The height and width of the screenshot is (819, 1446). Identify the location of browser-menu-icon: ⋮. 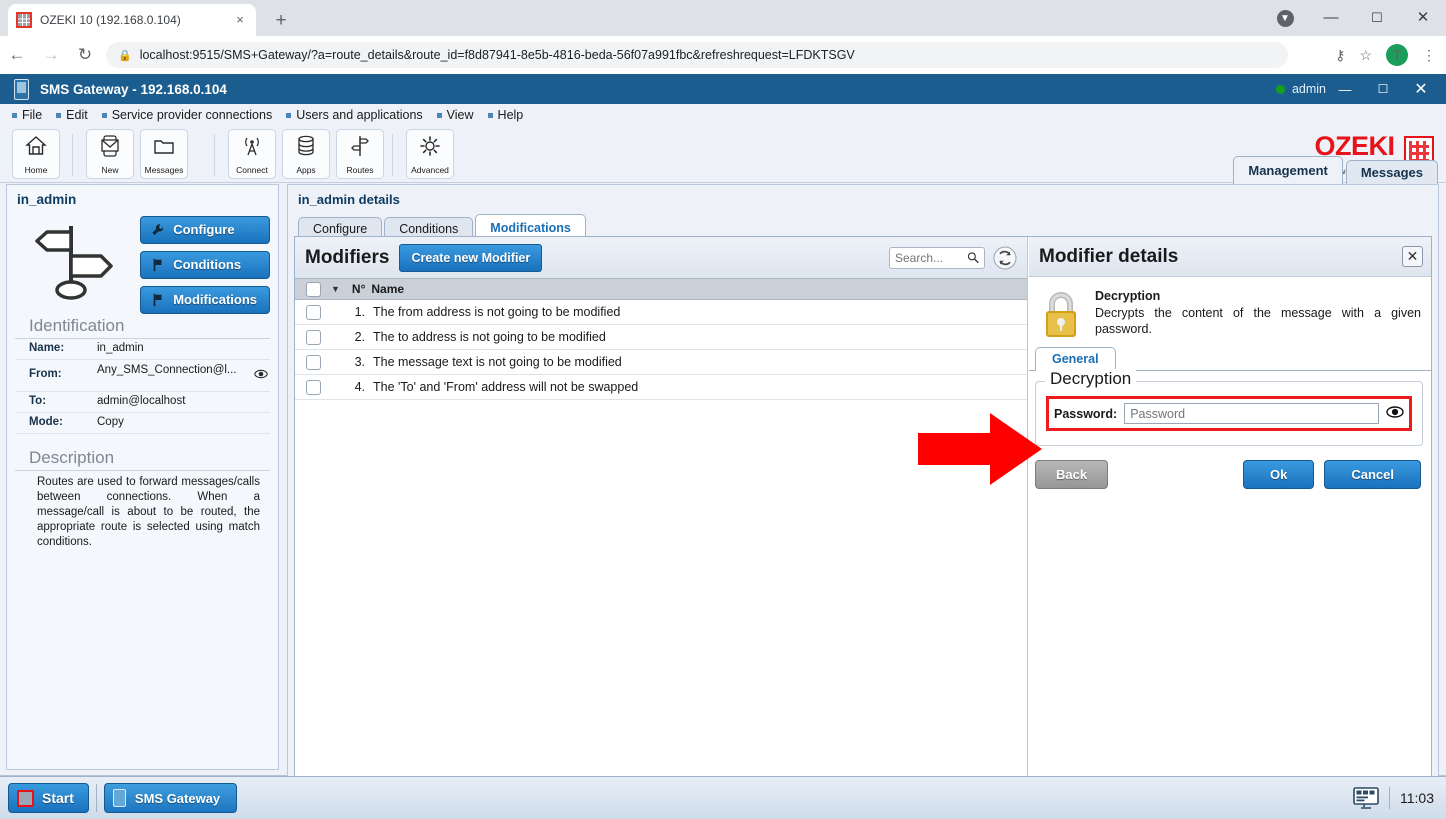
(1429, 55).